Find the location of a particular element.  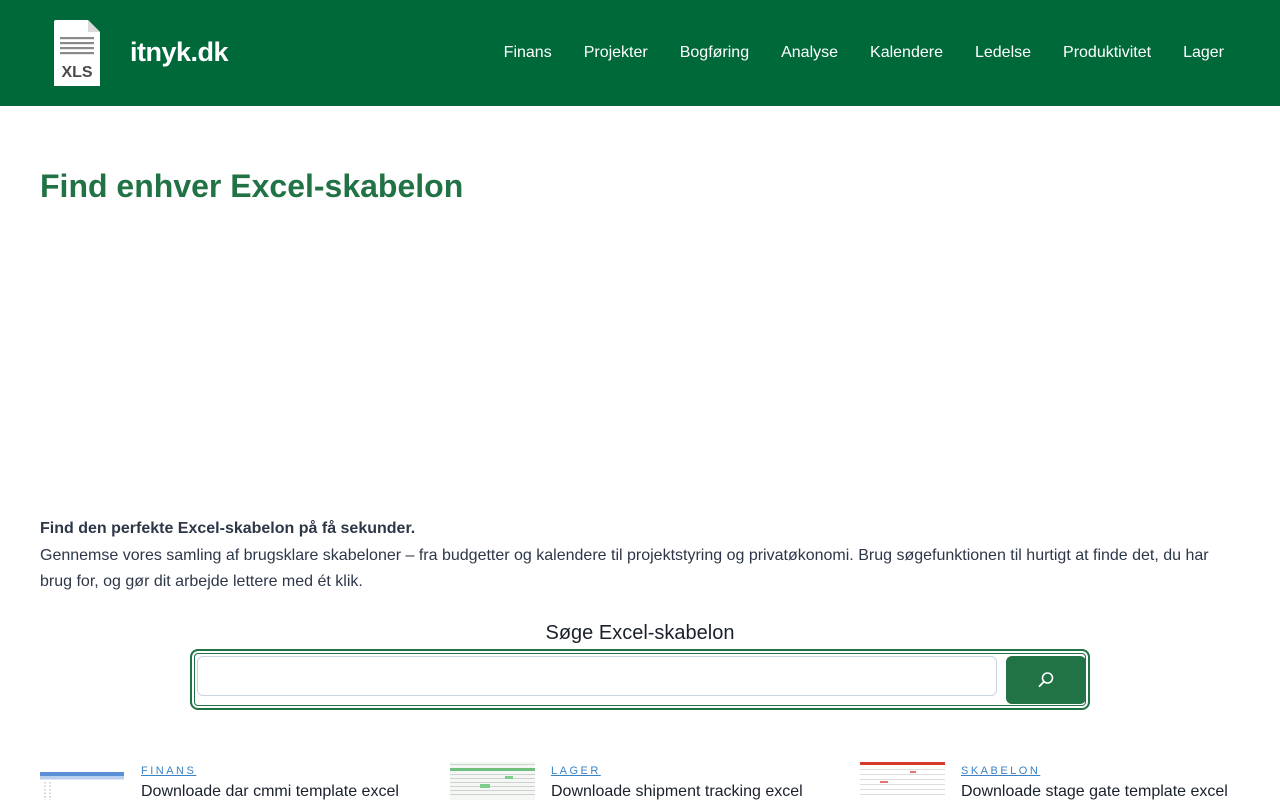

xls-file-icon: XLS is located at coordinates (77, 53).